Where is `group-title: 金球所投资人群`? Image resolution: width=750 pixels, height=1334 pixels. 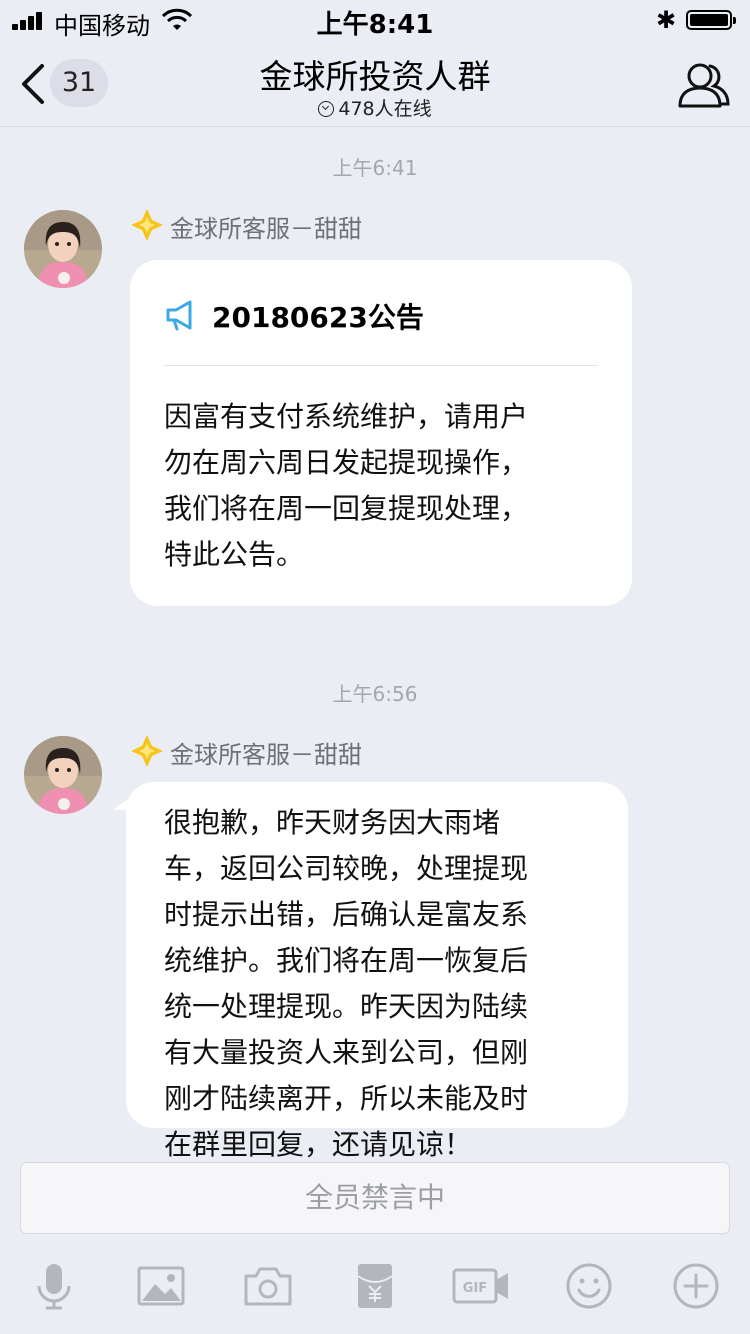 group-title: 金球所投资人群 is located at coordinates (375, 74).